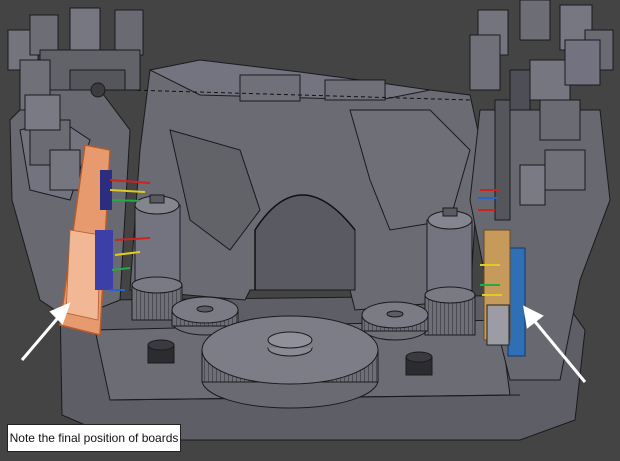 This screenshot has height=461, width=620. Describe the element at coordinates (419, 363) in the screenshot. I see `spacer-right` at that location.